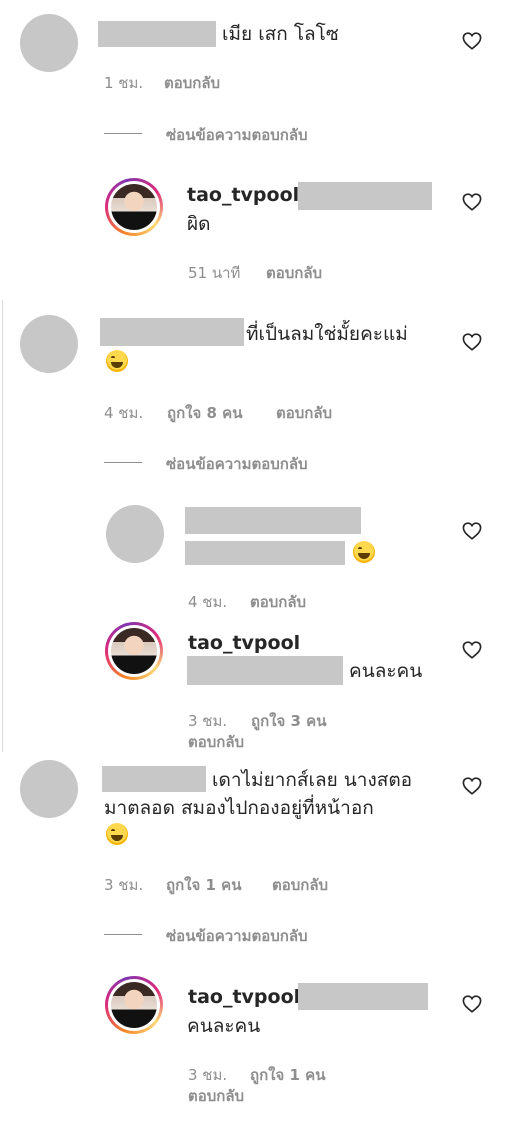 The width and height of the screenshot is (522, 1136). What do you see at coordinates (288, 721) in the screenshot?
I see `likes-count: ถูกใจ 3 คน` at bounding box center [288, 721].